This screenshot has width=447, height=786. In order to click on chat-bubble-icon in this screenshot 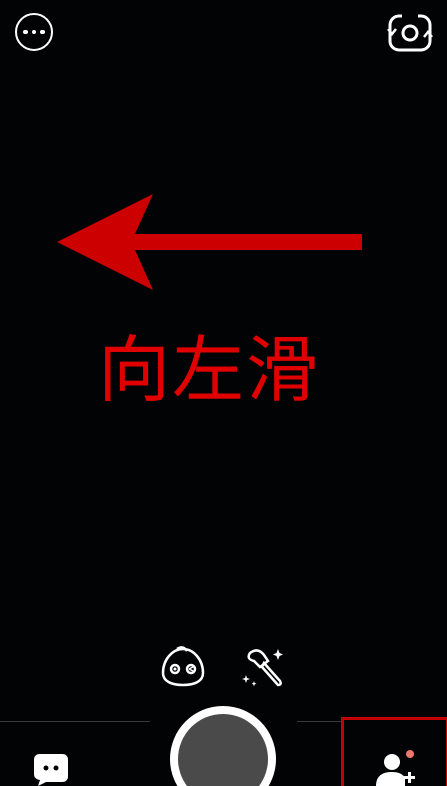, I will do `click(51, 770)`.